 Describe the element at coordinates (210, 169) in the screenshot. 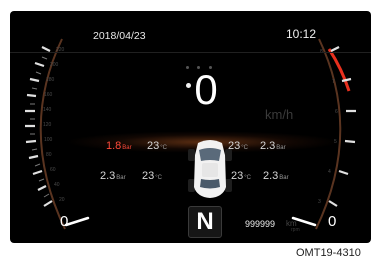

I see `car-top-view-icon` at that location.